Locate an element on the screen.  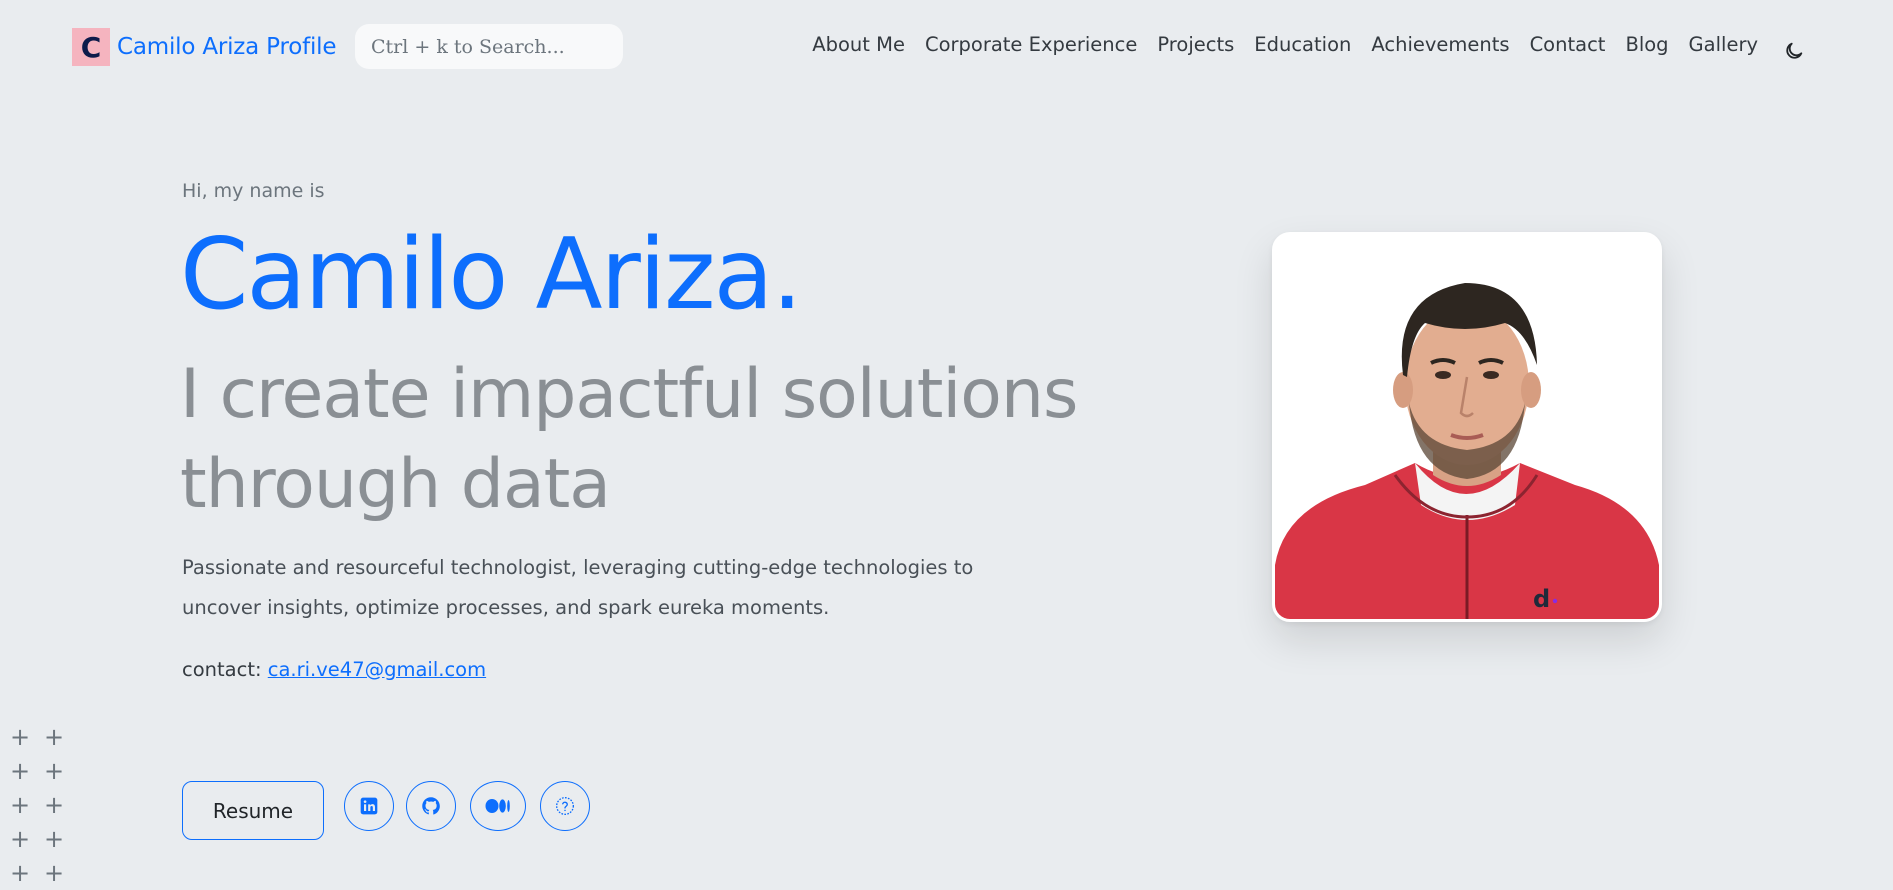
brand-link: C Camilo Ariza Profile is located at coordinates (204, 47).